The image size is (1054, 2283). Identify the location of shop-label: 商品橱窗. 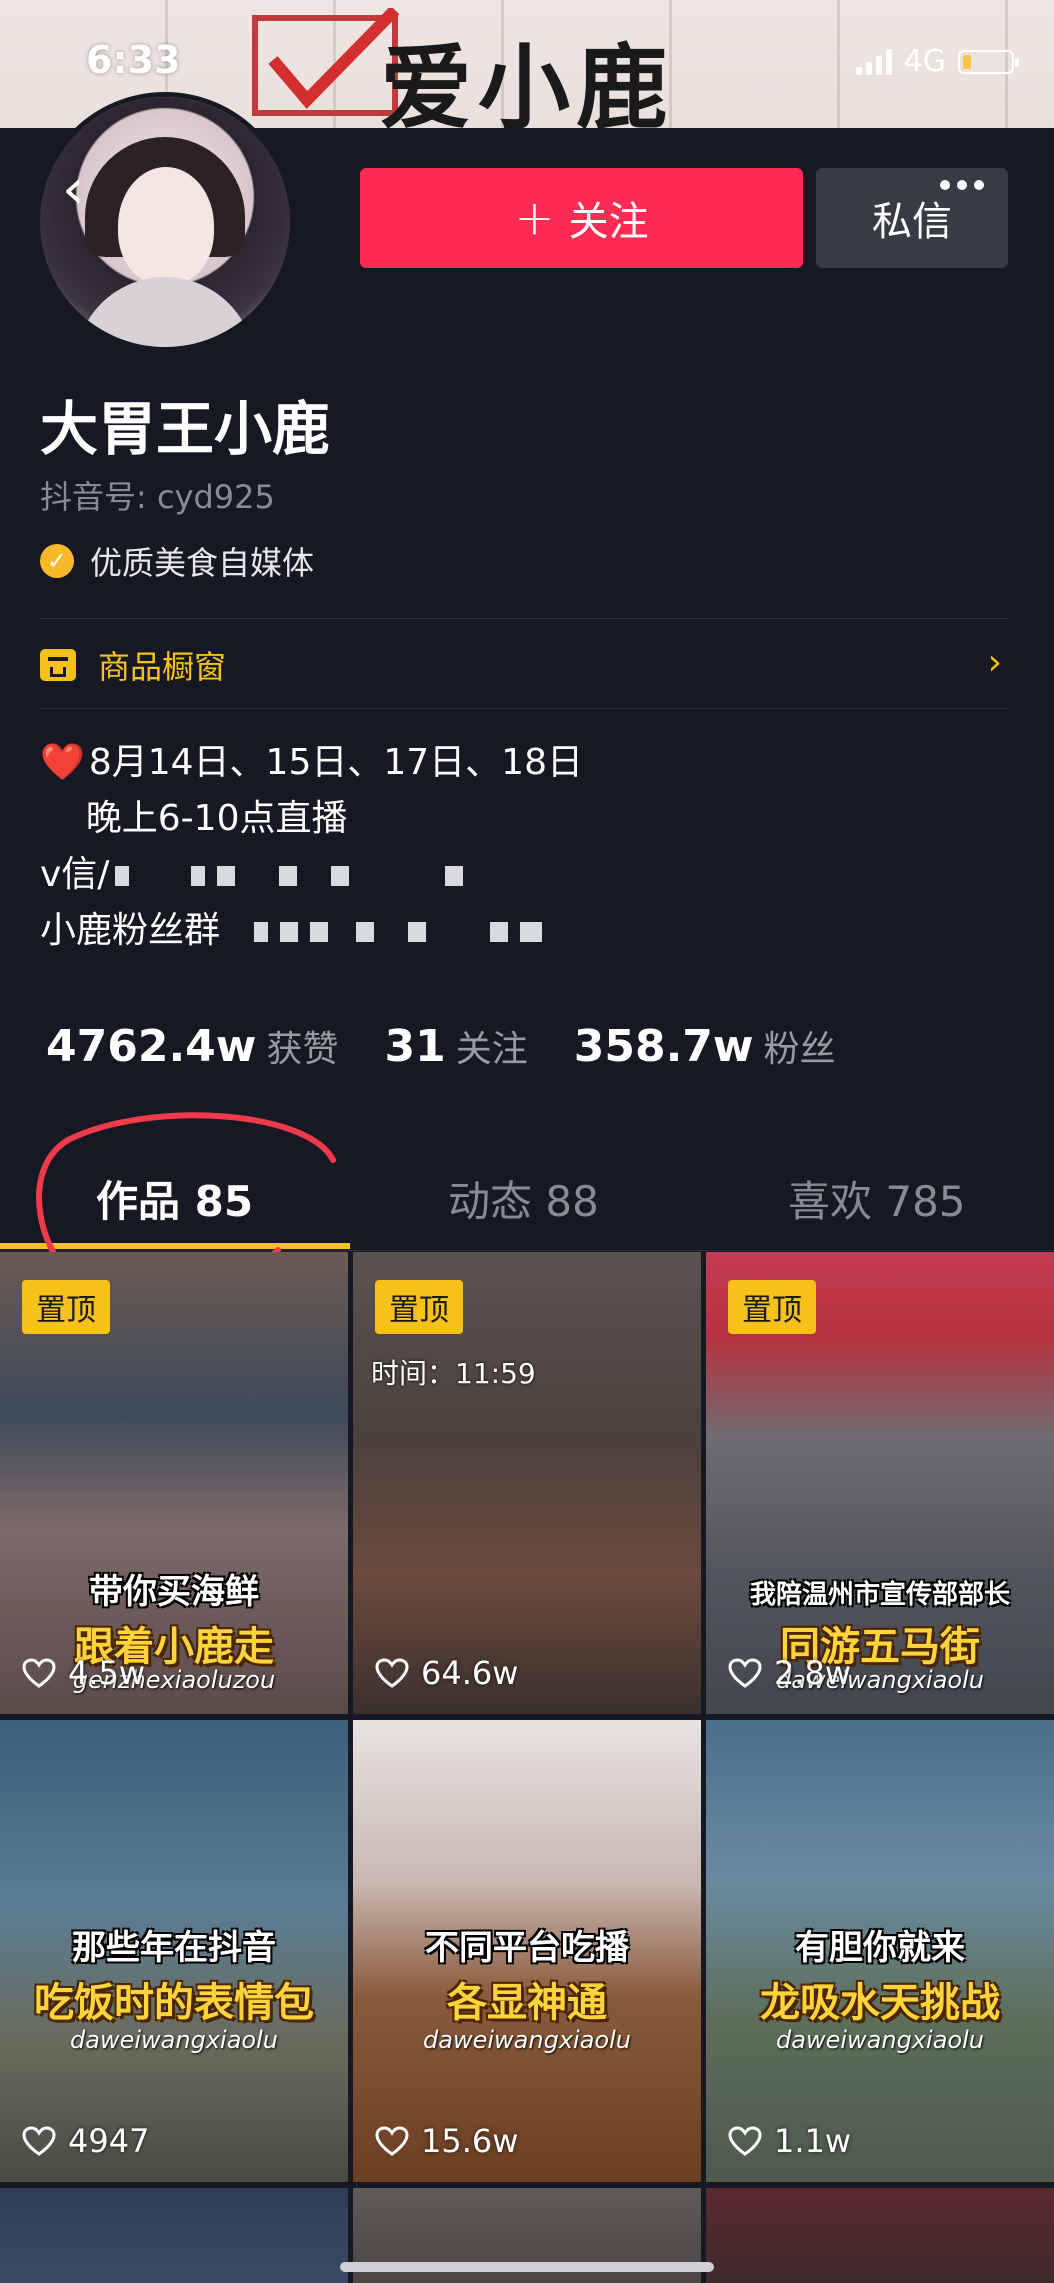
(162, 667).